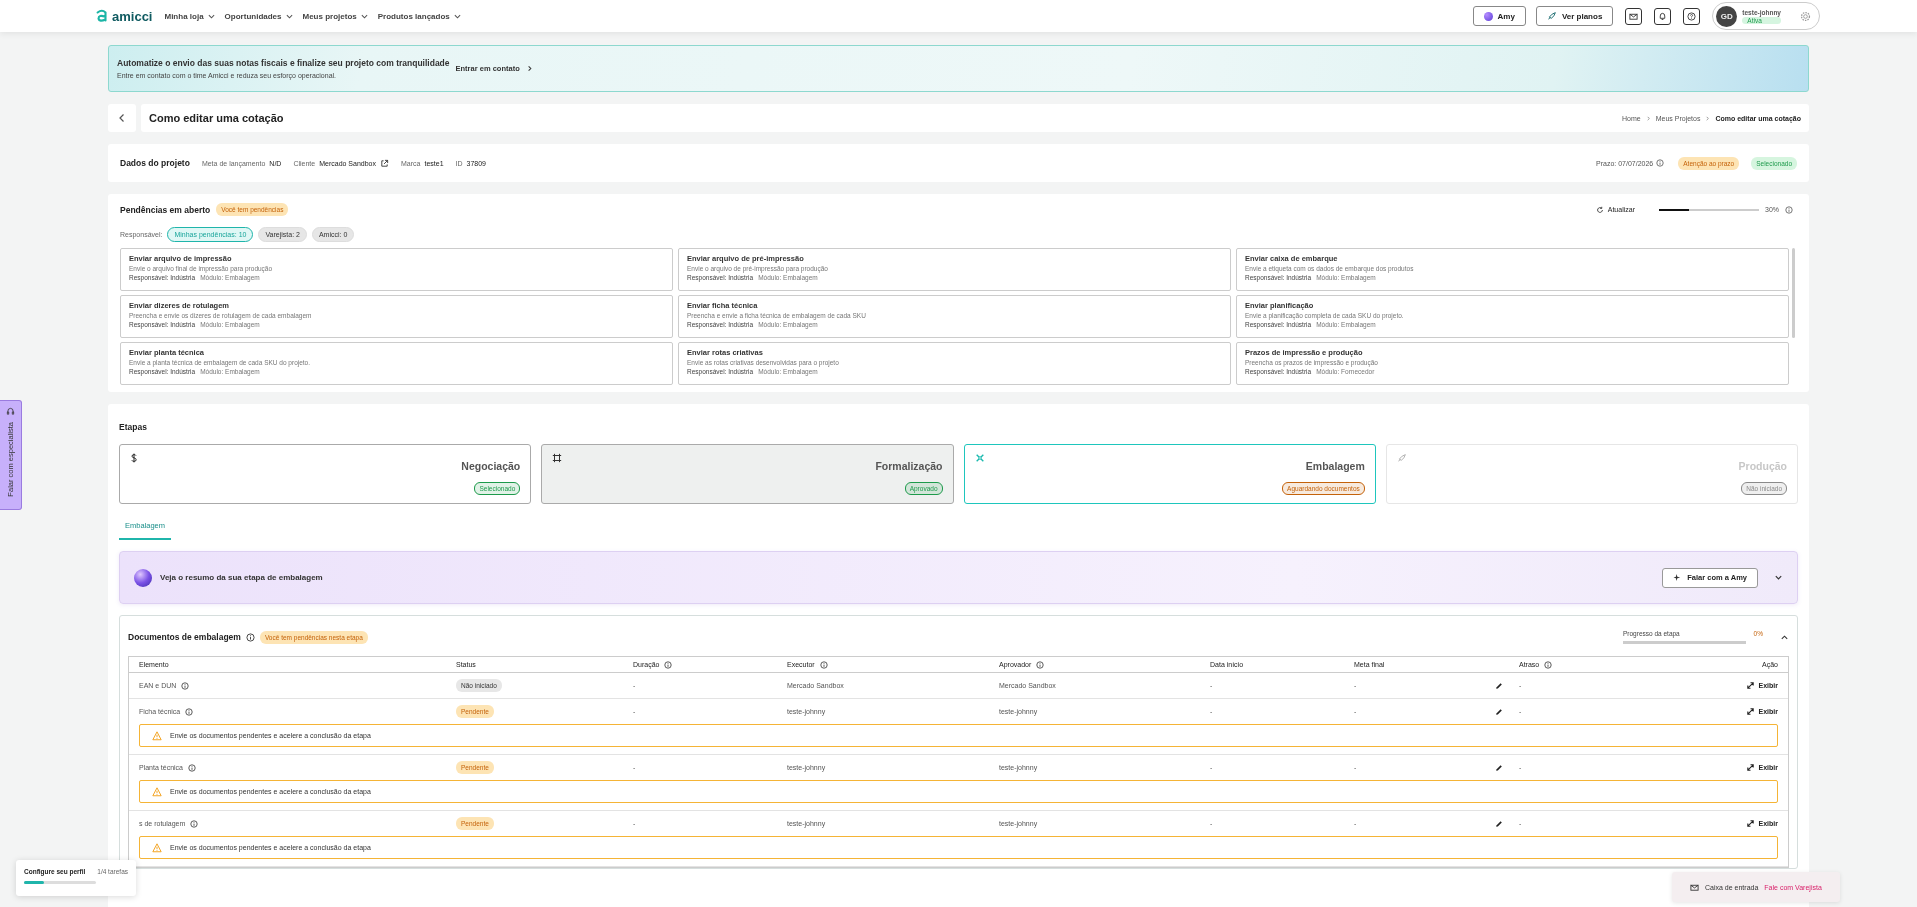 Image resolution: width=1917 pixels, height=907 pixels. What do you see at coordinates (979, 458) in the screenshot?
I see `cross-icon` at bounding box center [979, 458].